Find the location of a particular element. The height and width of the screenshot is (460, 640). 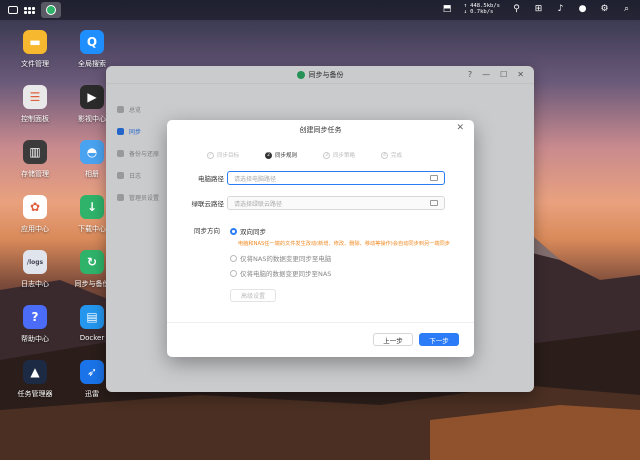

local-path-row: 电脑路径 请选择电脑路径 is located at coordinates (306, 178).